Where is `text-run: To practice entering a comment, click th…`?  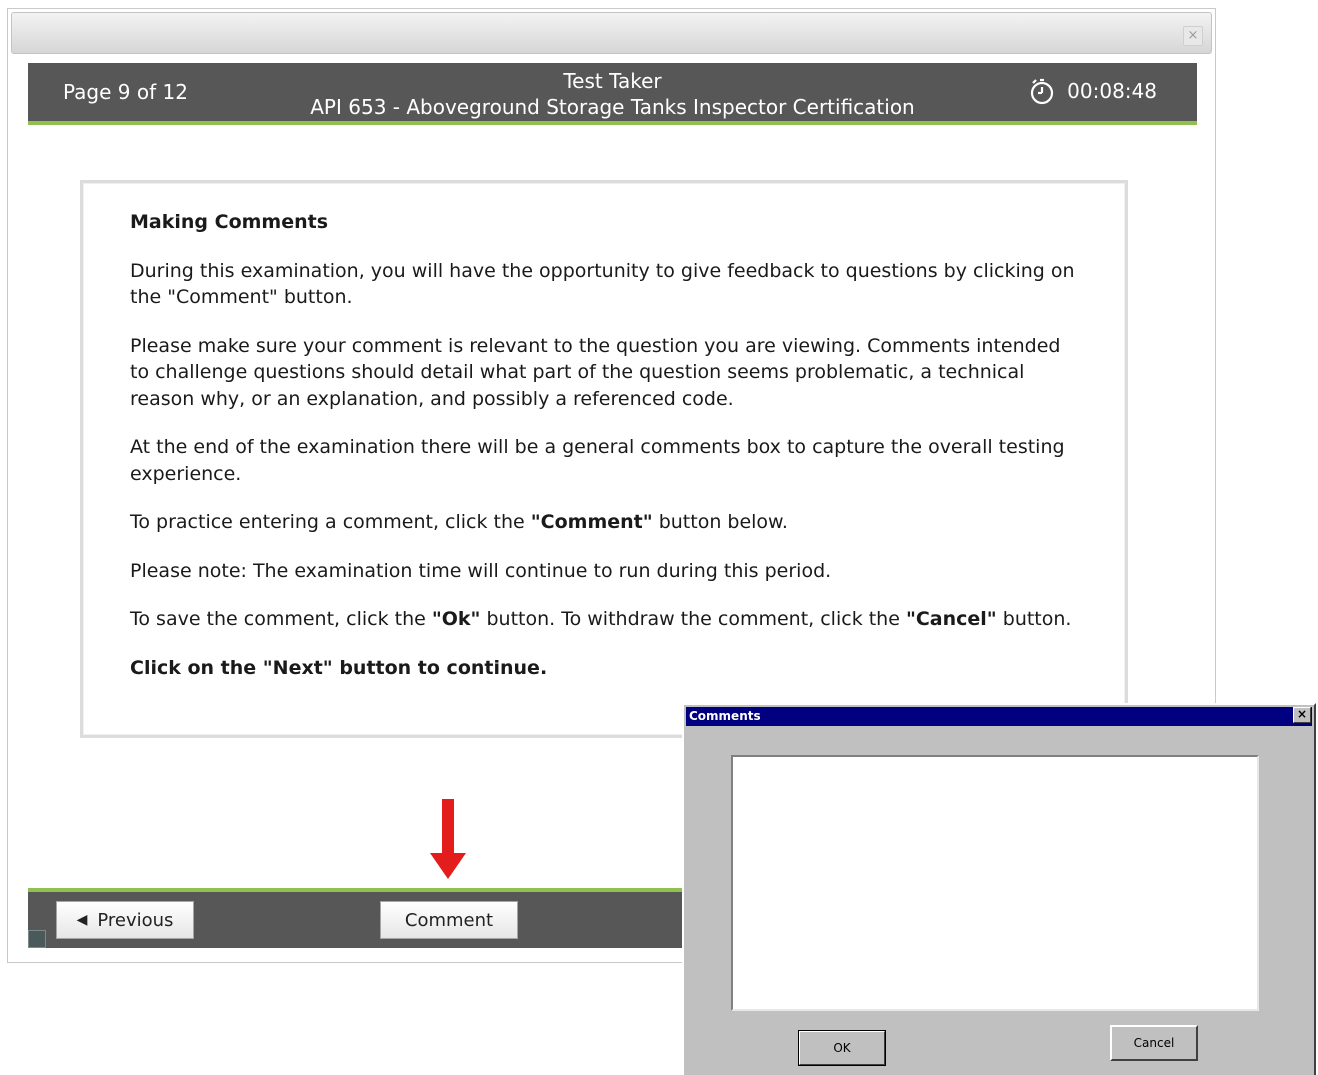
text-run: To practice entering a comment, click th… is located at coordinates (330, 522).